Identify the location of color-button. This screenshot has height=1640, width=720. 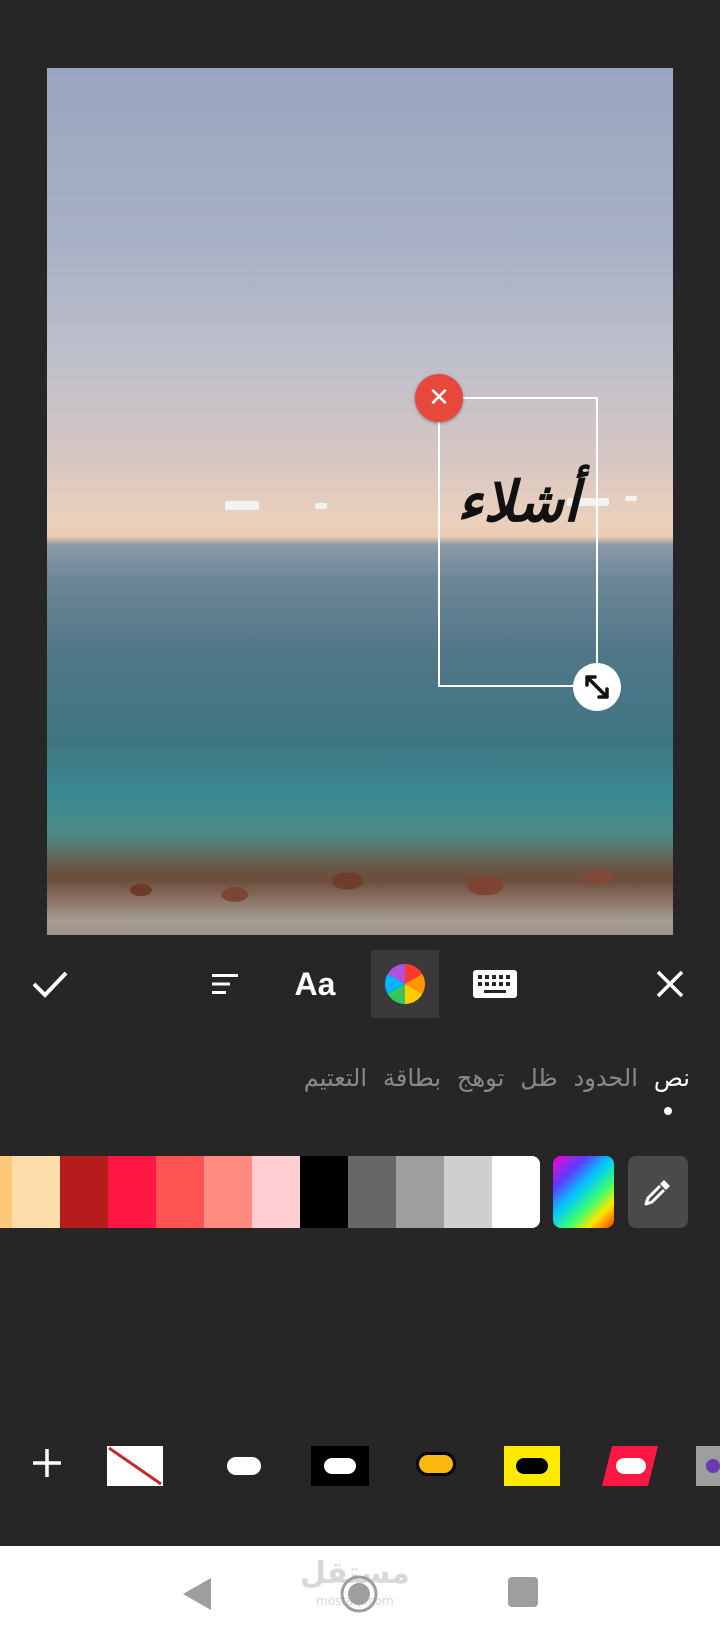
(405, 984).